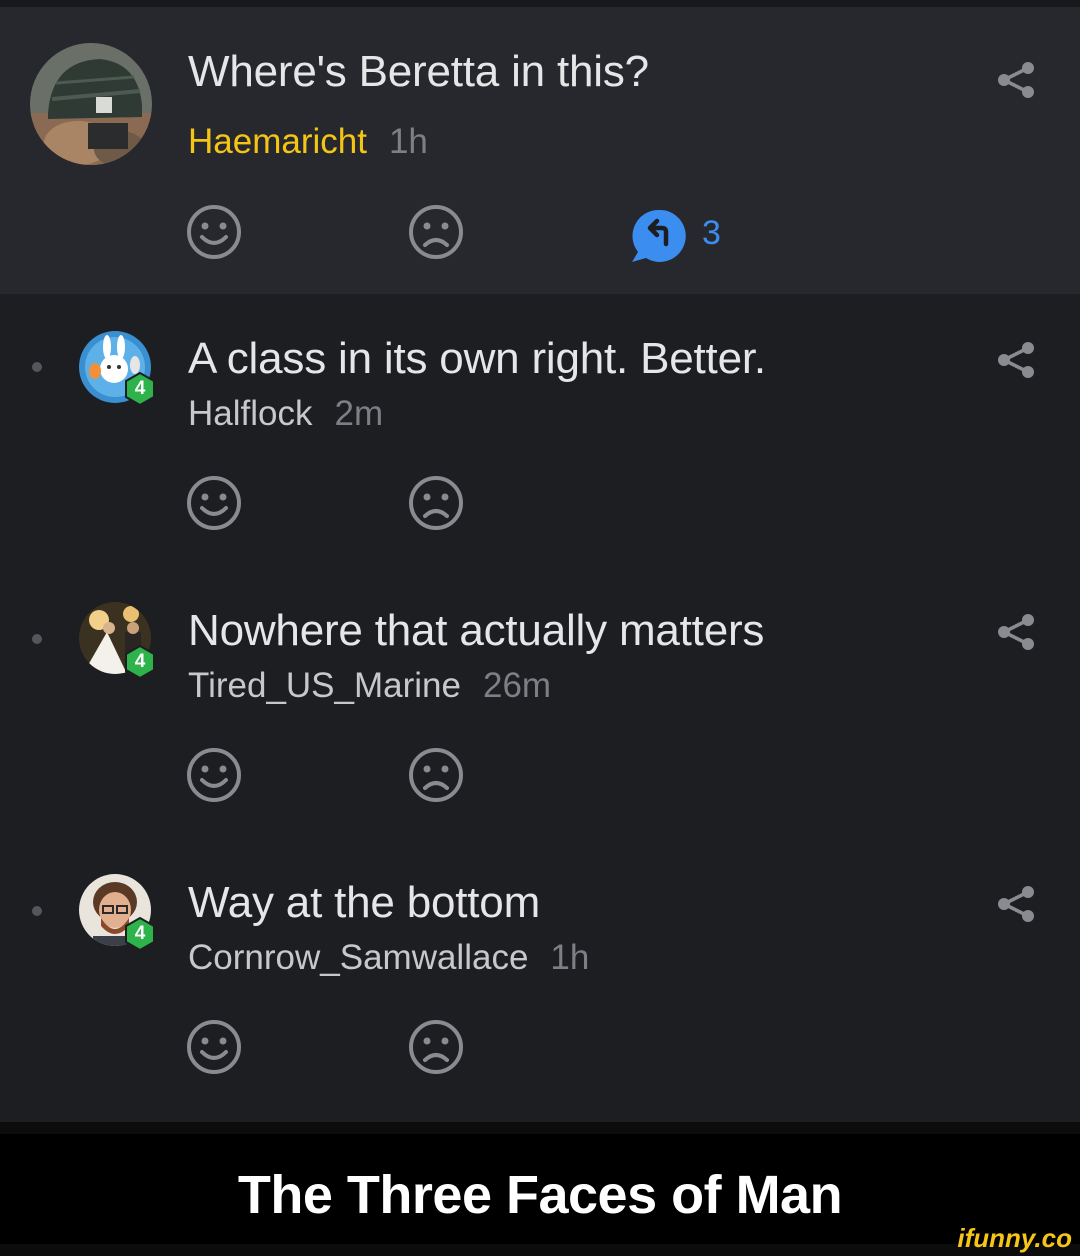 The width and height of the screenshot is (1080, 1256). I want to click on meme-caption: The Three Faces of Man, so click(540, 1195).